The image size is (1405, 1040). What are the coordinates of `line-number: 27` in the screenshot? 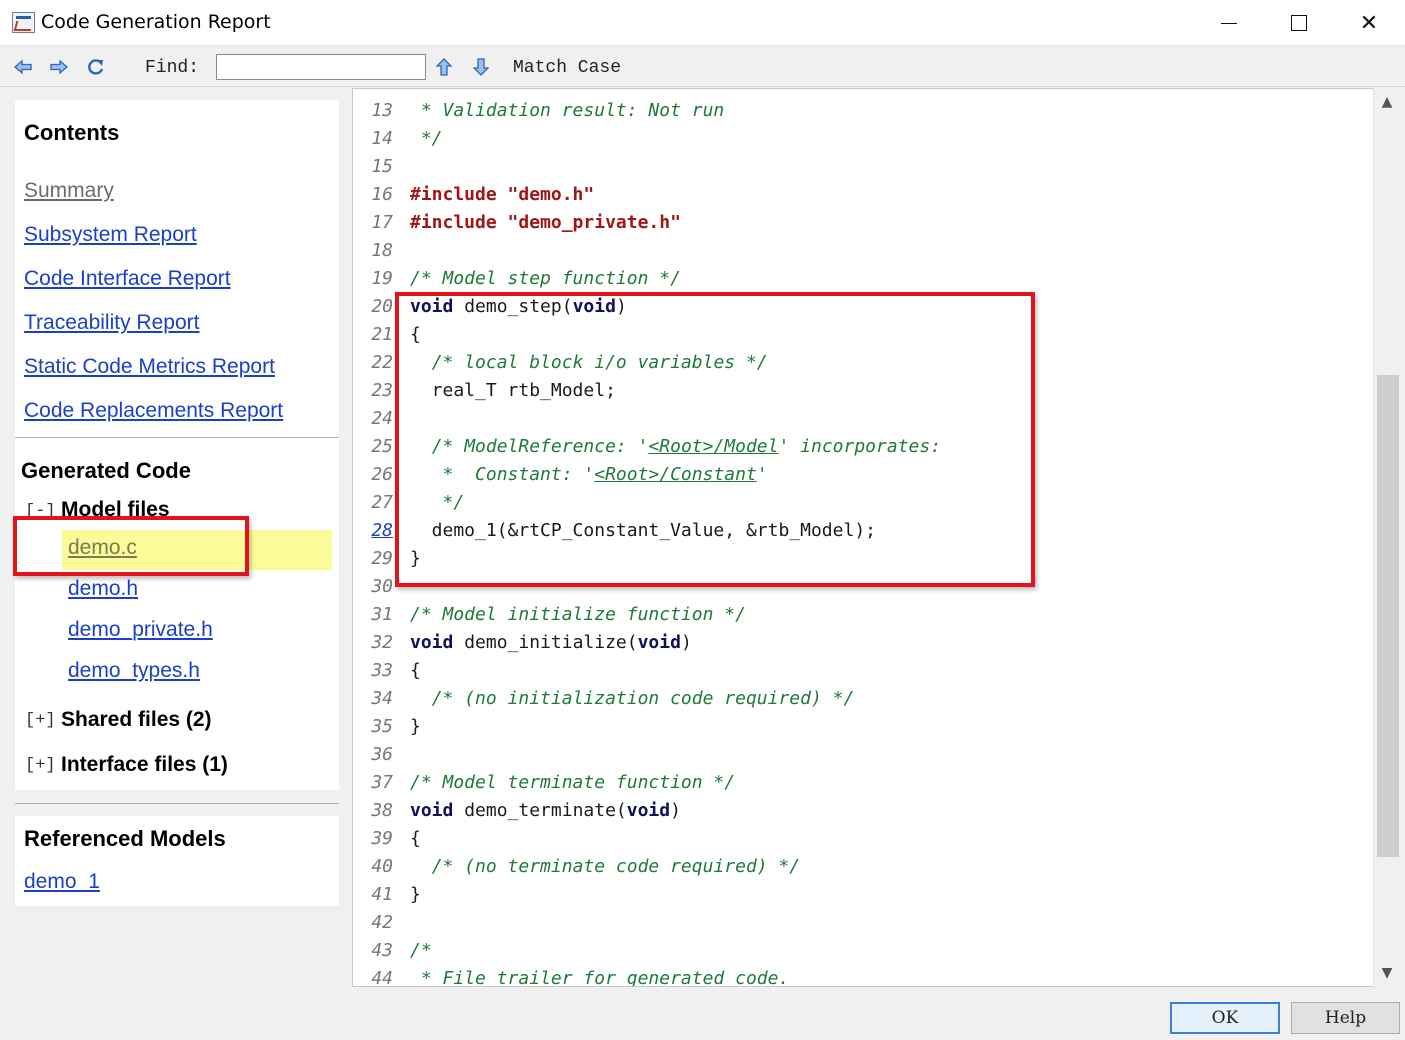 It's located at (382, 502).